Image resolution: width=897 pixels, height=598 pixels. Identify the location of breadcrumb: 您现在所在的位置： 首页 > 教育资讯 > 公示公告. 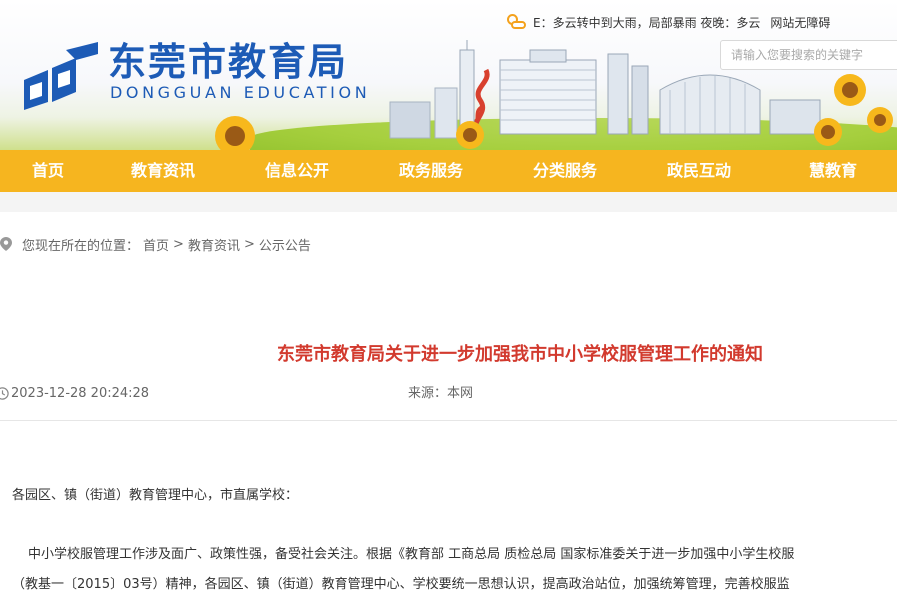
(155, 244).